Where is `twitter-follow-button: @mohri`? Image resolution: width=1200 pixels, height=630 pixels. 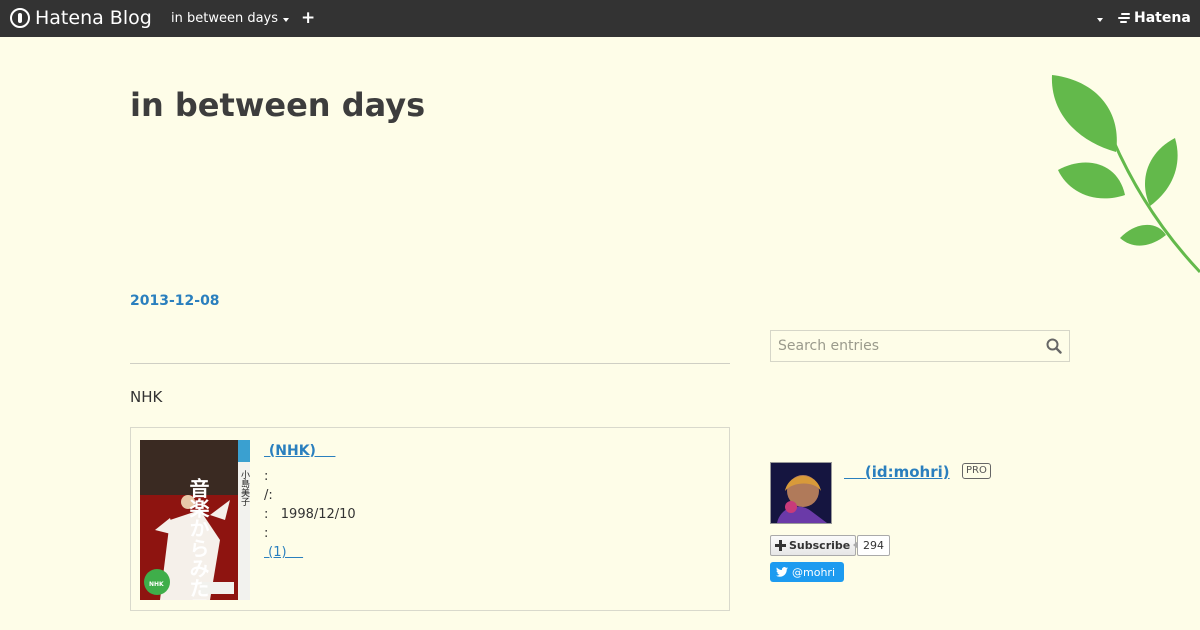 twitter-follow-button: @mohri is located at coordinates (807, 572).